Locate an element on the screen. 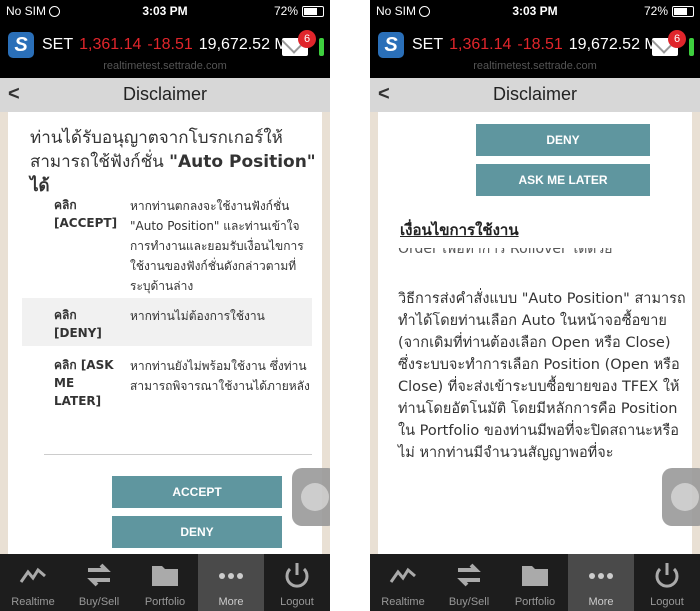 This screenshot has width=700, height=611. option-desc: หากท่านไม่ต้องการใช้งาน is located at coordinates (197, 316).